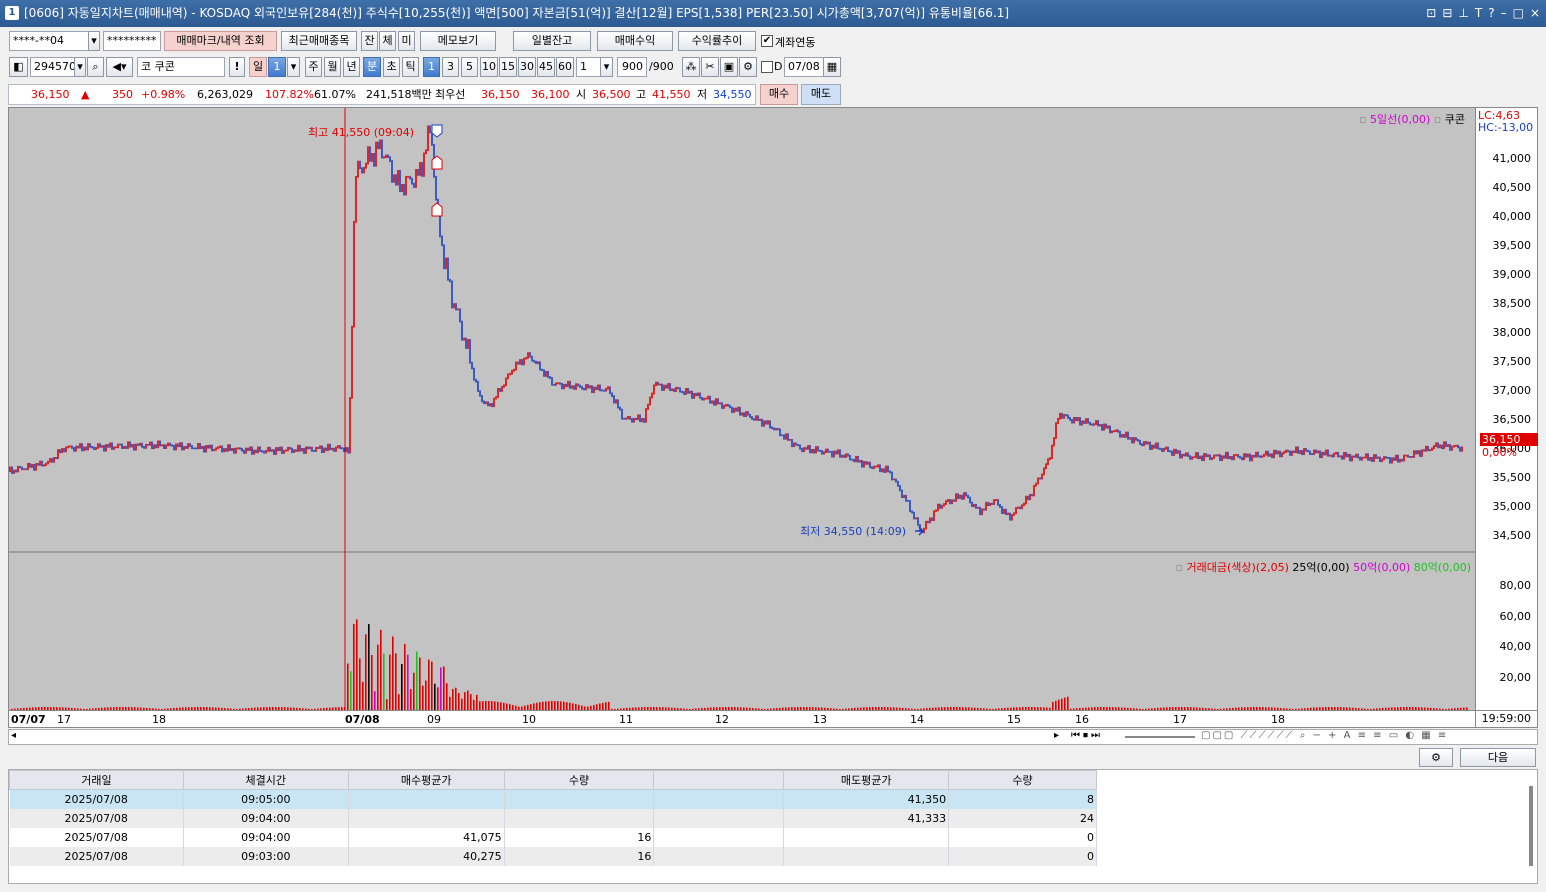  What do you see at coordinates (1504, 13) in the screenshot?
I see `minimize-button: –` at bounding box center [1504, 13].